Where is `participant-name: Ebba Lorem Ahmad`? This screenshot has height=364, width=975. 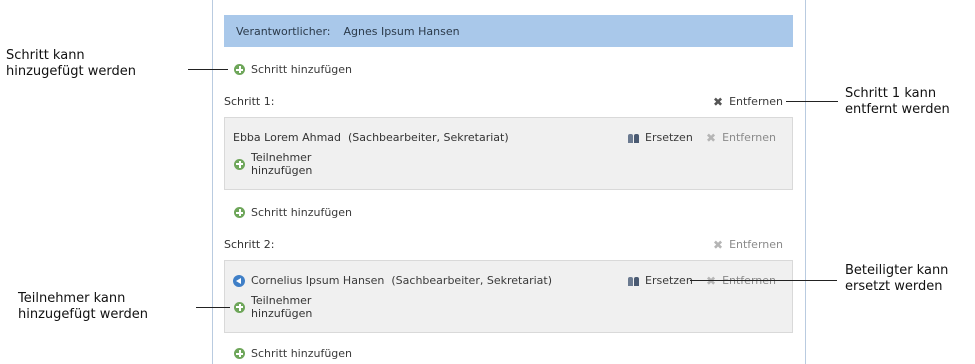 participant-name: Ebba Lorem Ahmad is located at coordinates (287, 137).